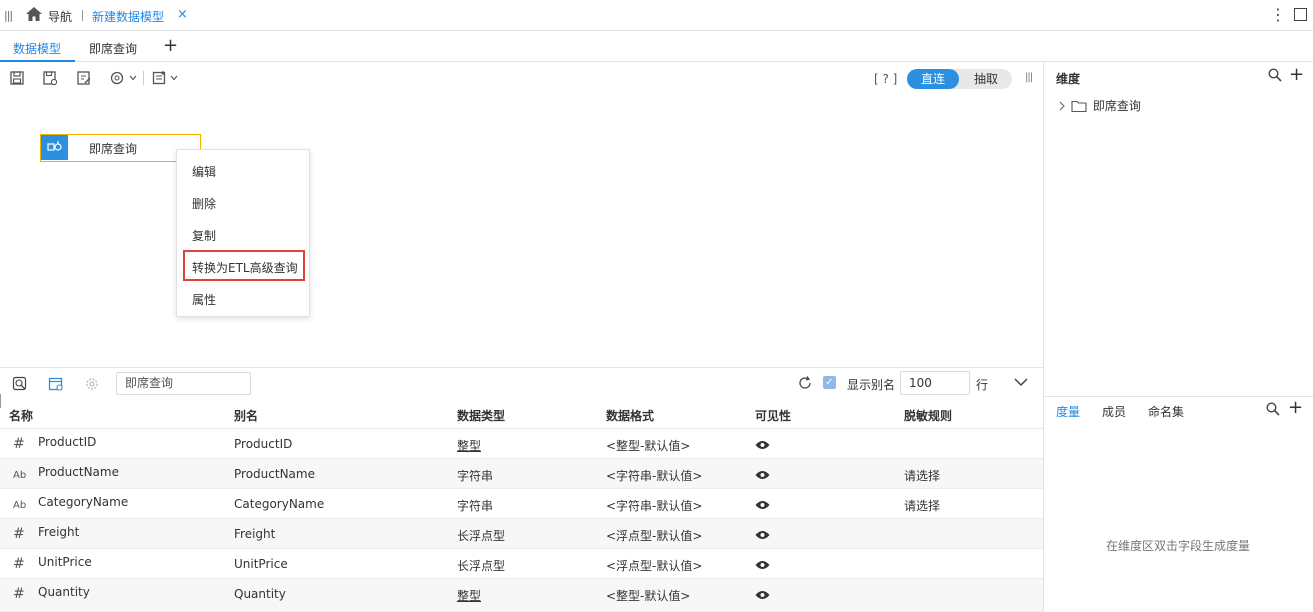  What do you see at coordinates (263, 444) in the screenshot?
I see `field-alias: ProductID` at bounding box center [263, 444].